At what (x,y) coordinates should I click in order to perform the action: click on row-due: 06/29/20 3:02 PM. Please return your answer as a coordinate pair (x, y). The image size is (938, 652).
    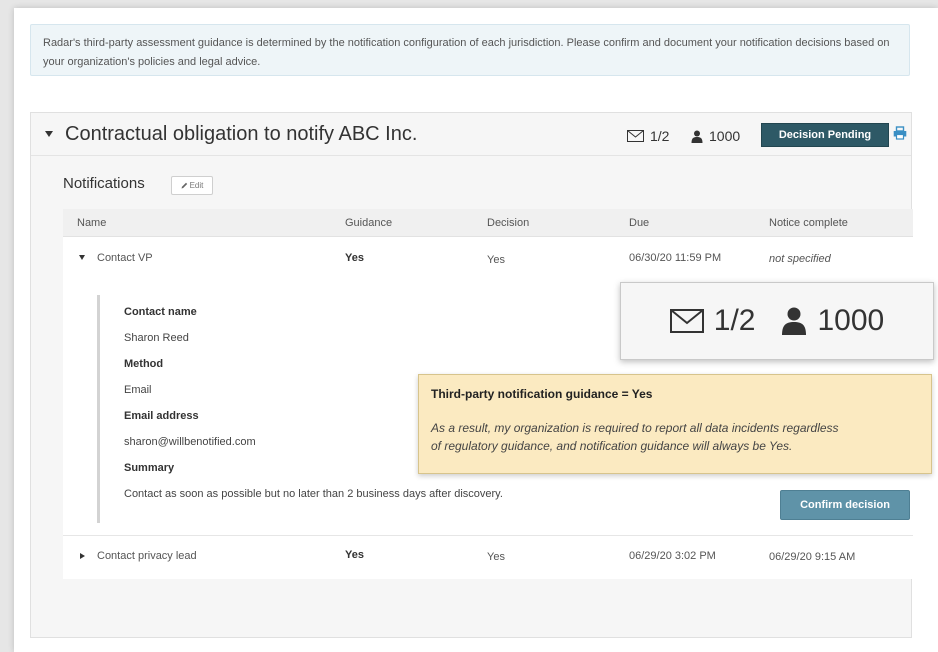
    Looking at the image, I should click on (672, 556).